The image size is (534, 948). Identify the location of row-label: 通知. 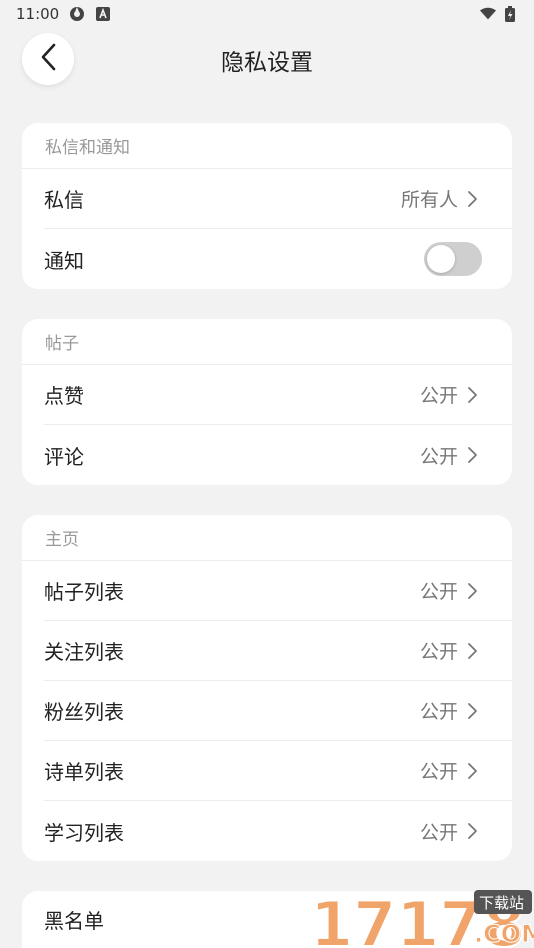
(64, 260).